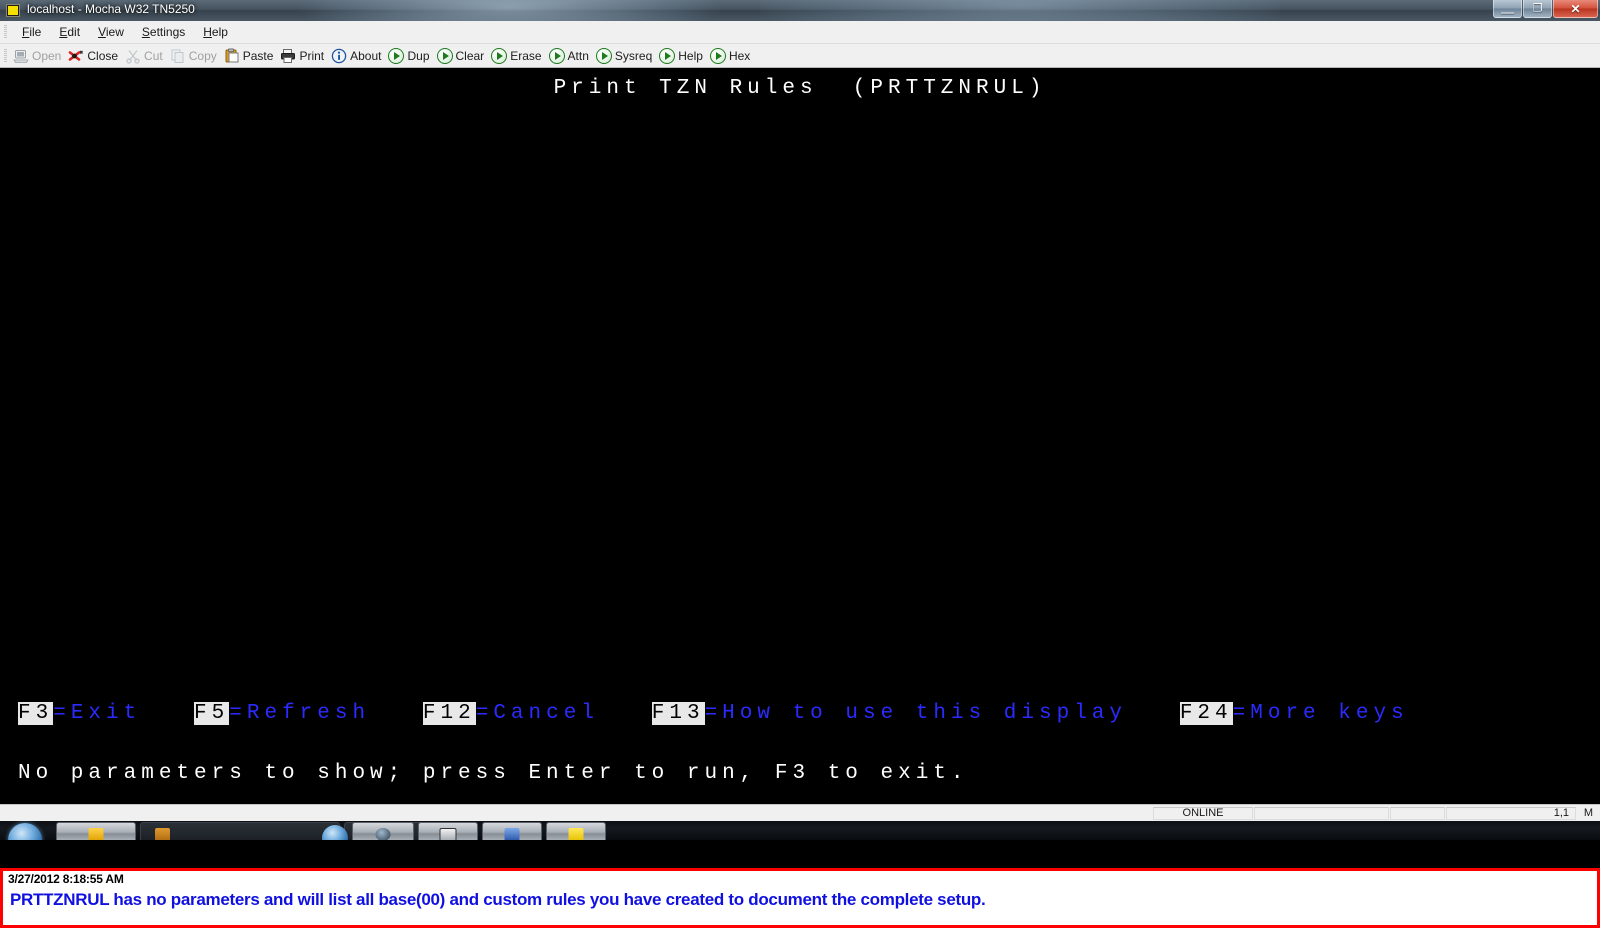  Describe the element at coordinates (97, 713) in the screenshot. I see `function-key-description: =Exit` at that location.